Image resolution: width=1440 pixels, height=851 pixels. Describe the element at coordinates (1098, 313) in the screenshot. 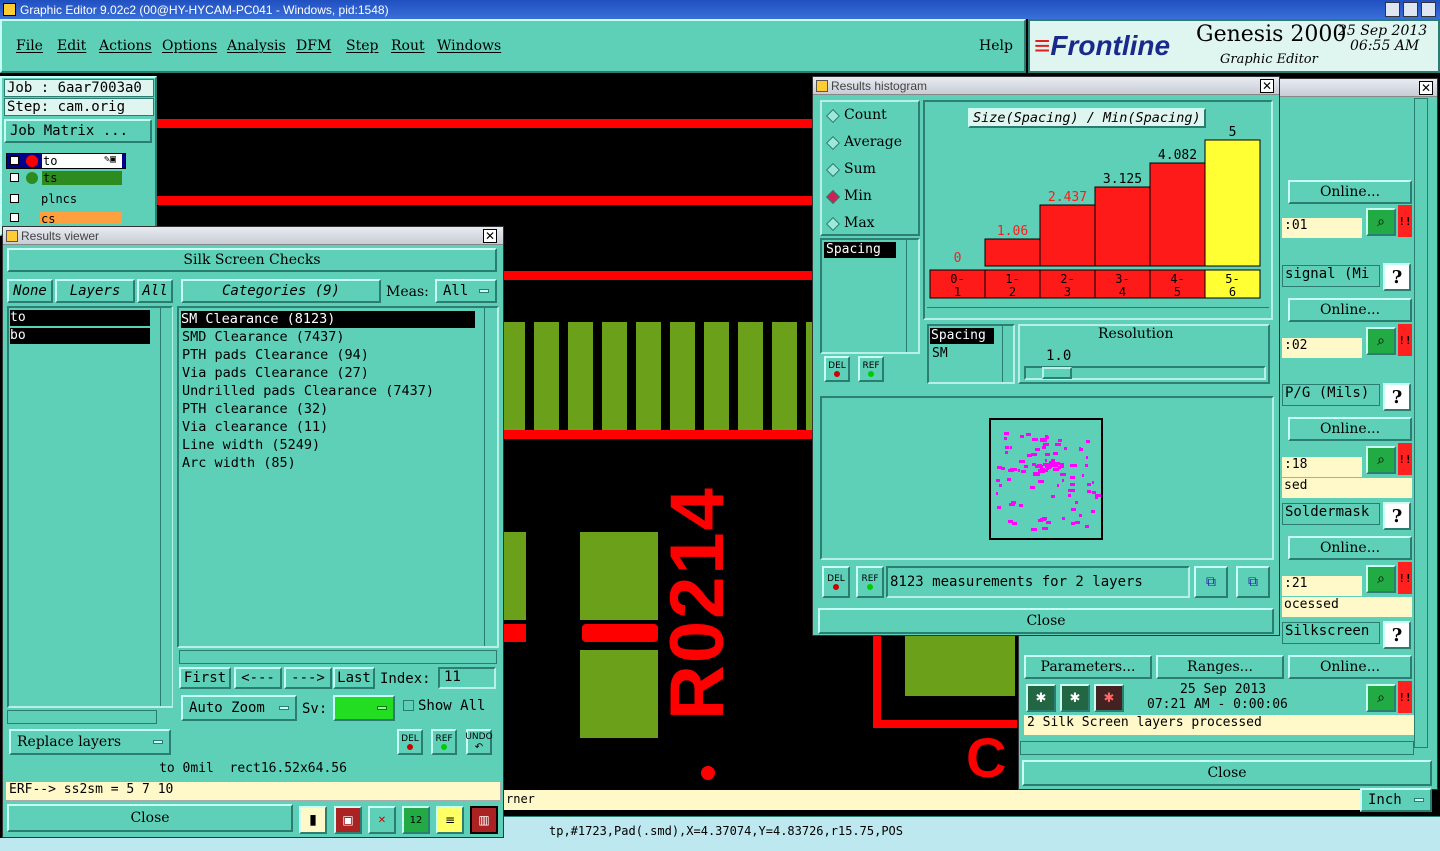

I see `chart-hscroll` at that location.